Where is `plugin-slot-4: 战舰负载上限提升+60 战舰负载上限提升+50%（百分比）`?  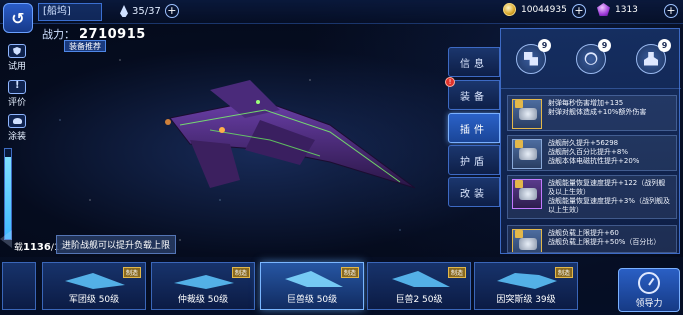
plugin-slot-4: 战舰负载上限提升+60 战舰负载上限提升+50%（百分比） is located at coordinates (592, 239).